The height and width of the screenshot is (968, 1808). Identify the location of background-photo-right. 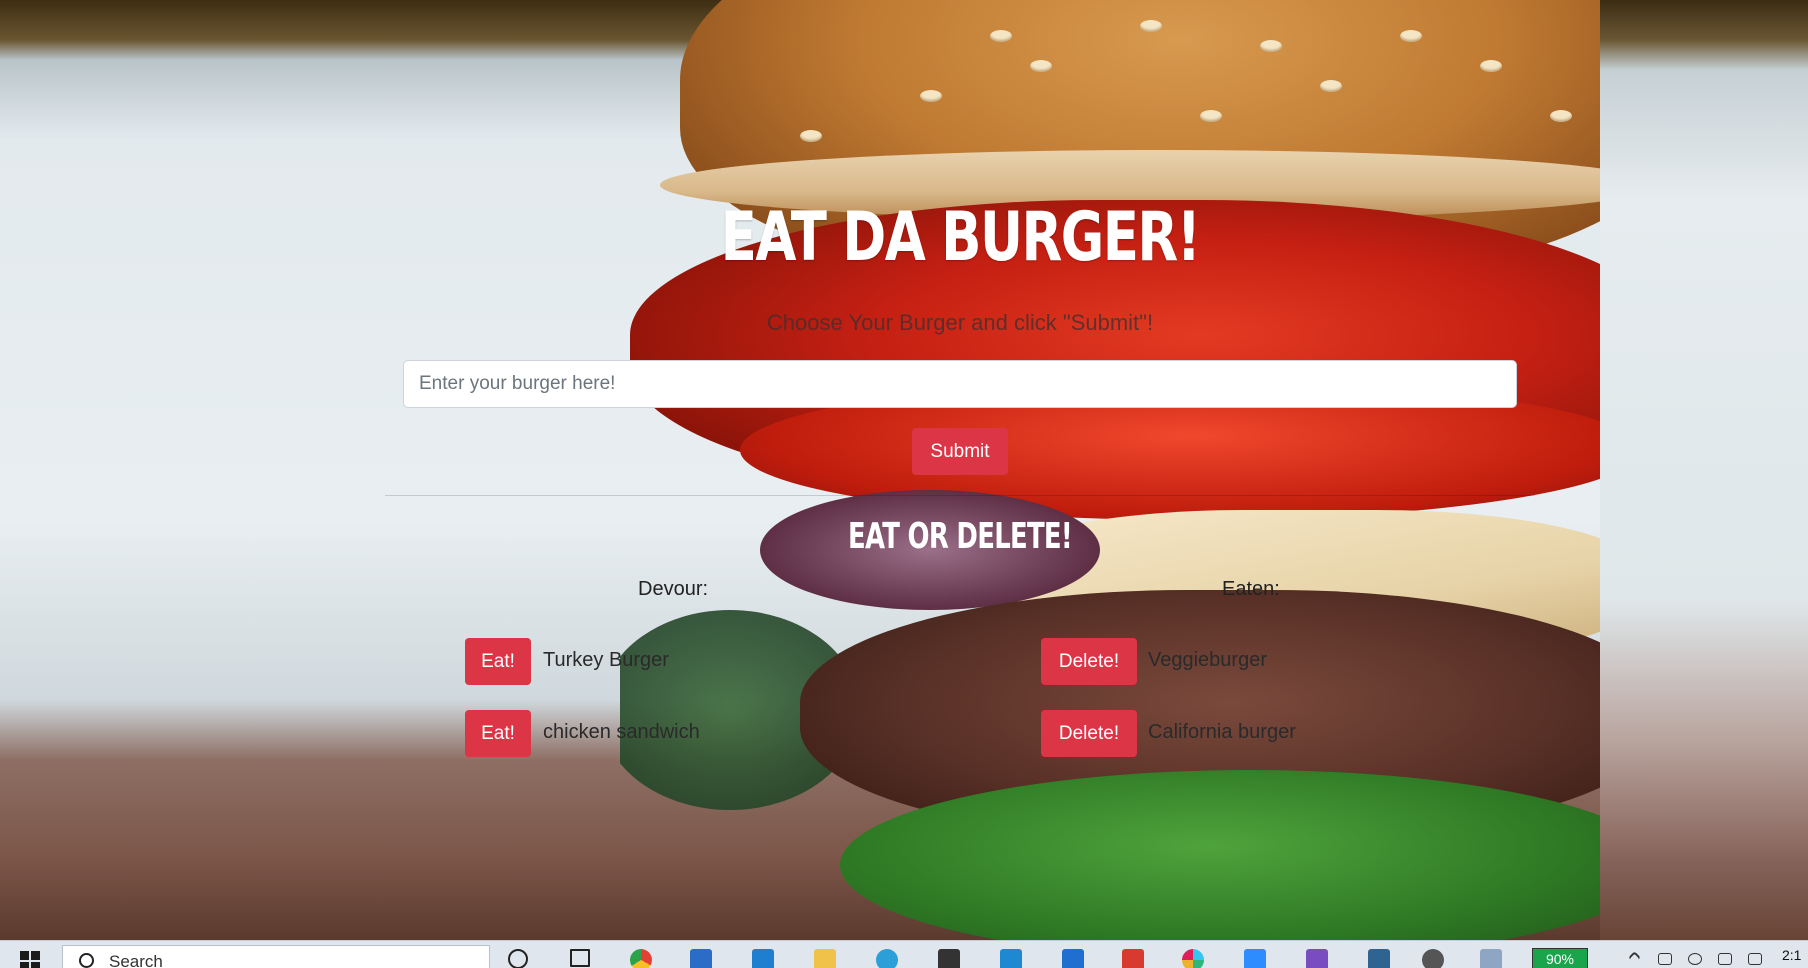
(1704, 470).